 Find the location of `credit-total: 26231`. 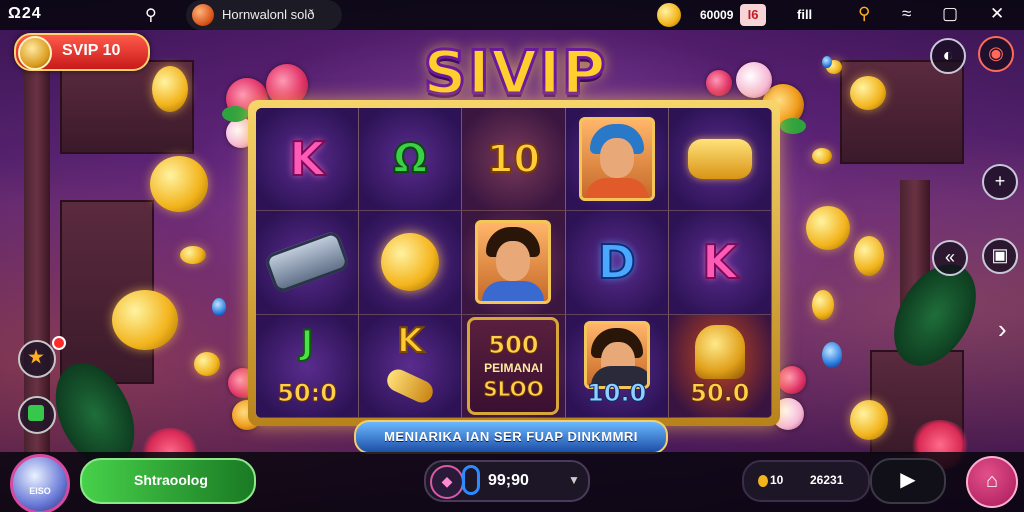

credit-total: 26231 is located at coordinates (827, 480).